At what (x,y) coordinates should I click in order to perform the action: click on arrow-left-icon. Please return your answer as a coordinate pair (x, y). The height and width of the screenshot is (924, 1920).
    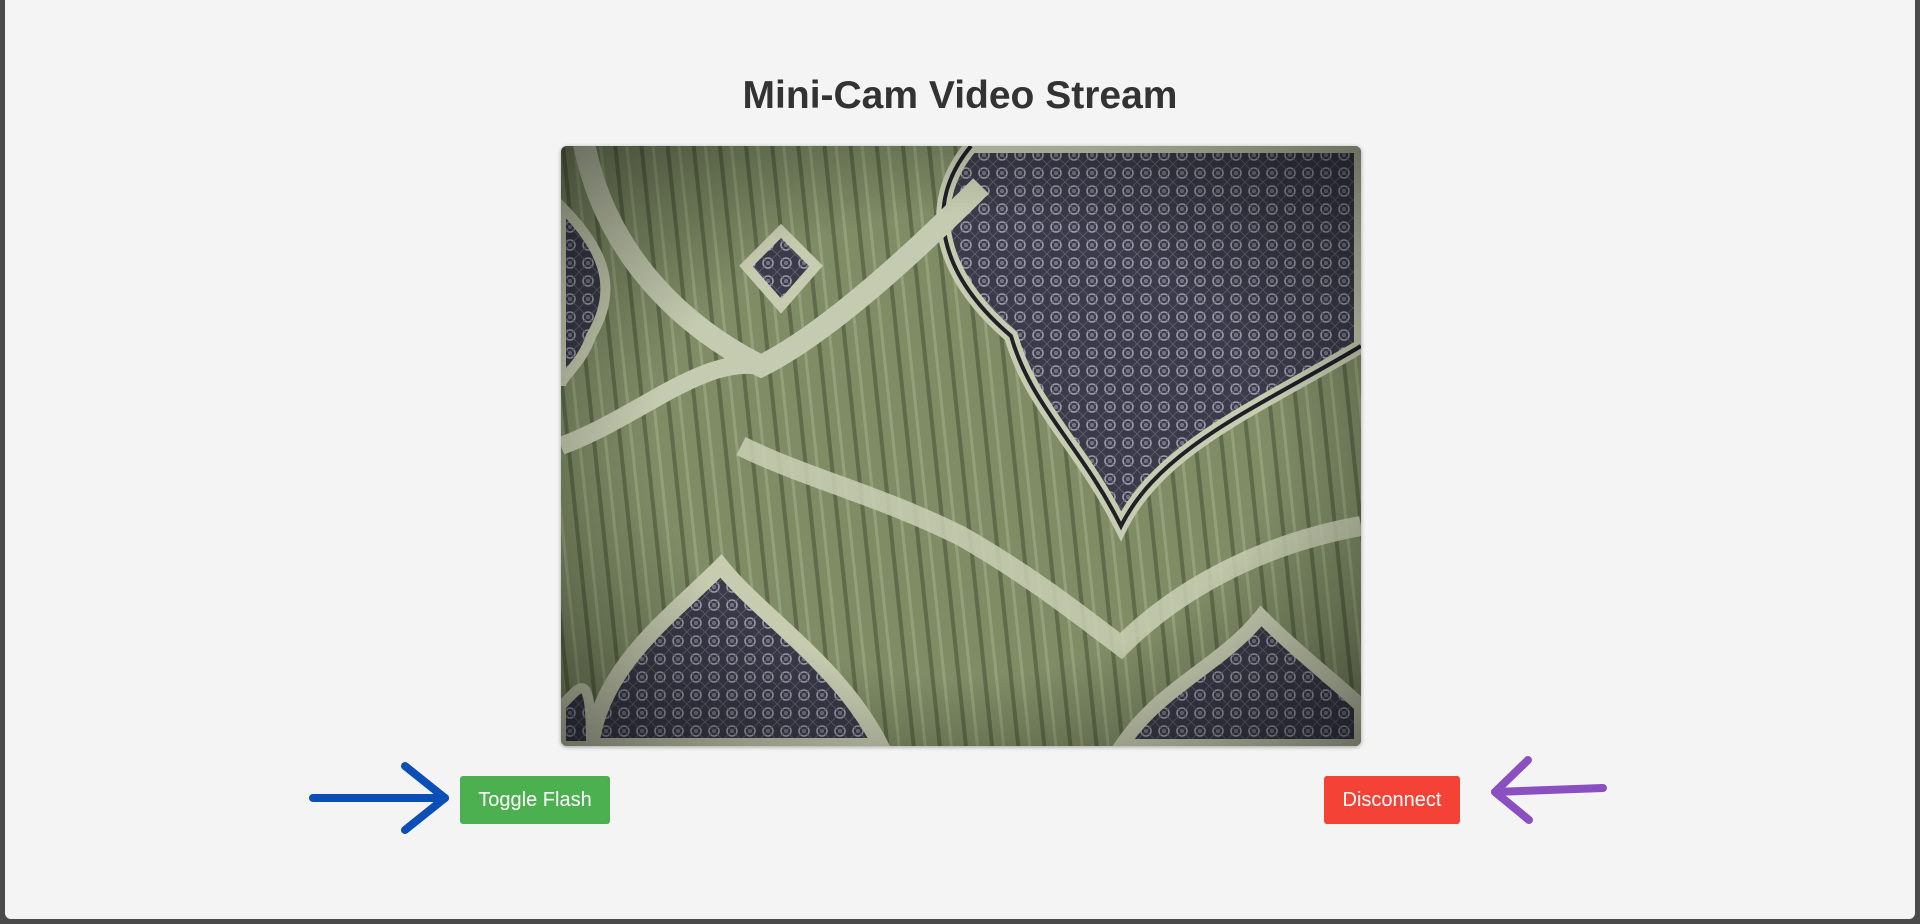
    Looking at the image, I should click on (1549, 790).